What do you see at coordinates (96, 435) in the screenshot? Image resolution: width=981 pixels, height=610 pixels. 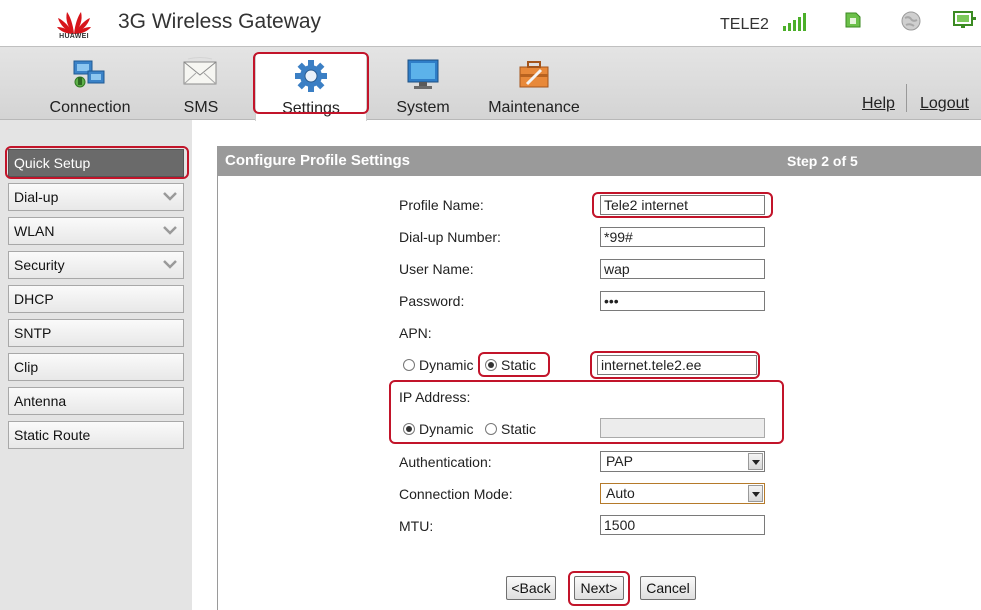 I see `sidebar-item-static-route: Static Route` at bounding box center [96, 435].